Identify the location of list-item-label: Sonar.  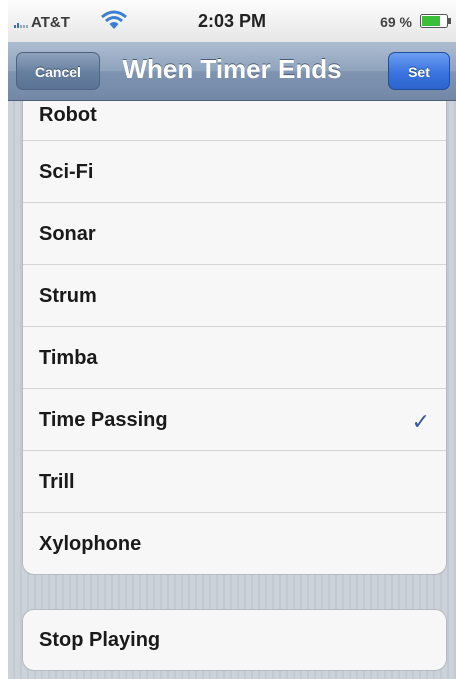
(67, 234).